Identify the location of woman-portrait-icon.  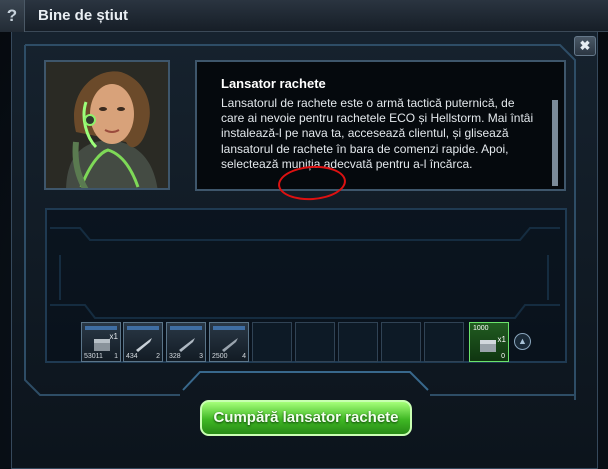
(107, 125).